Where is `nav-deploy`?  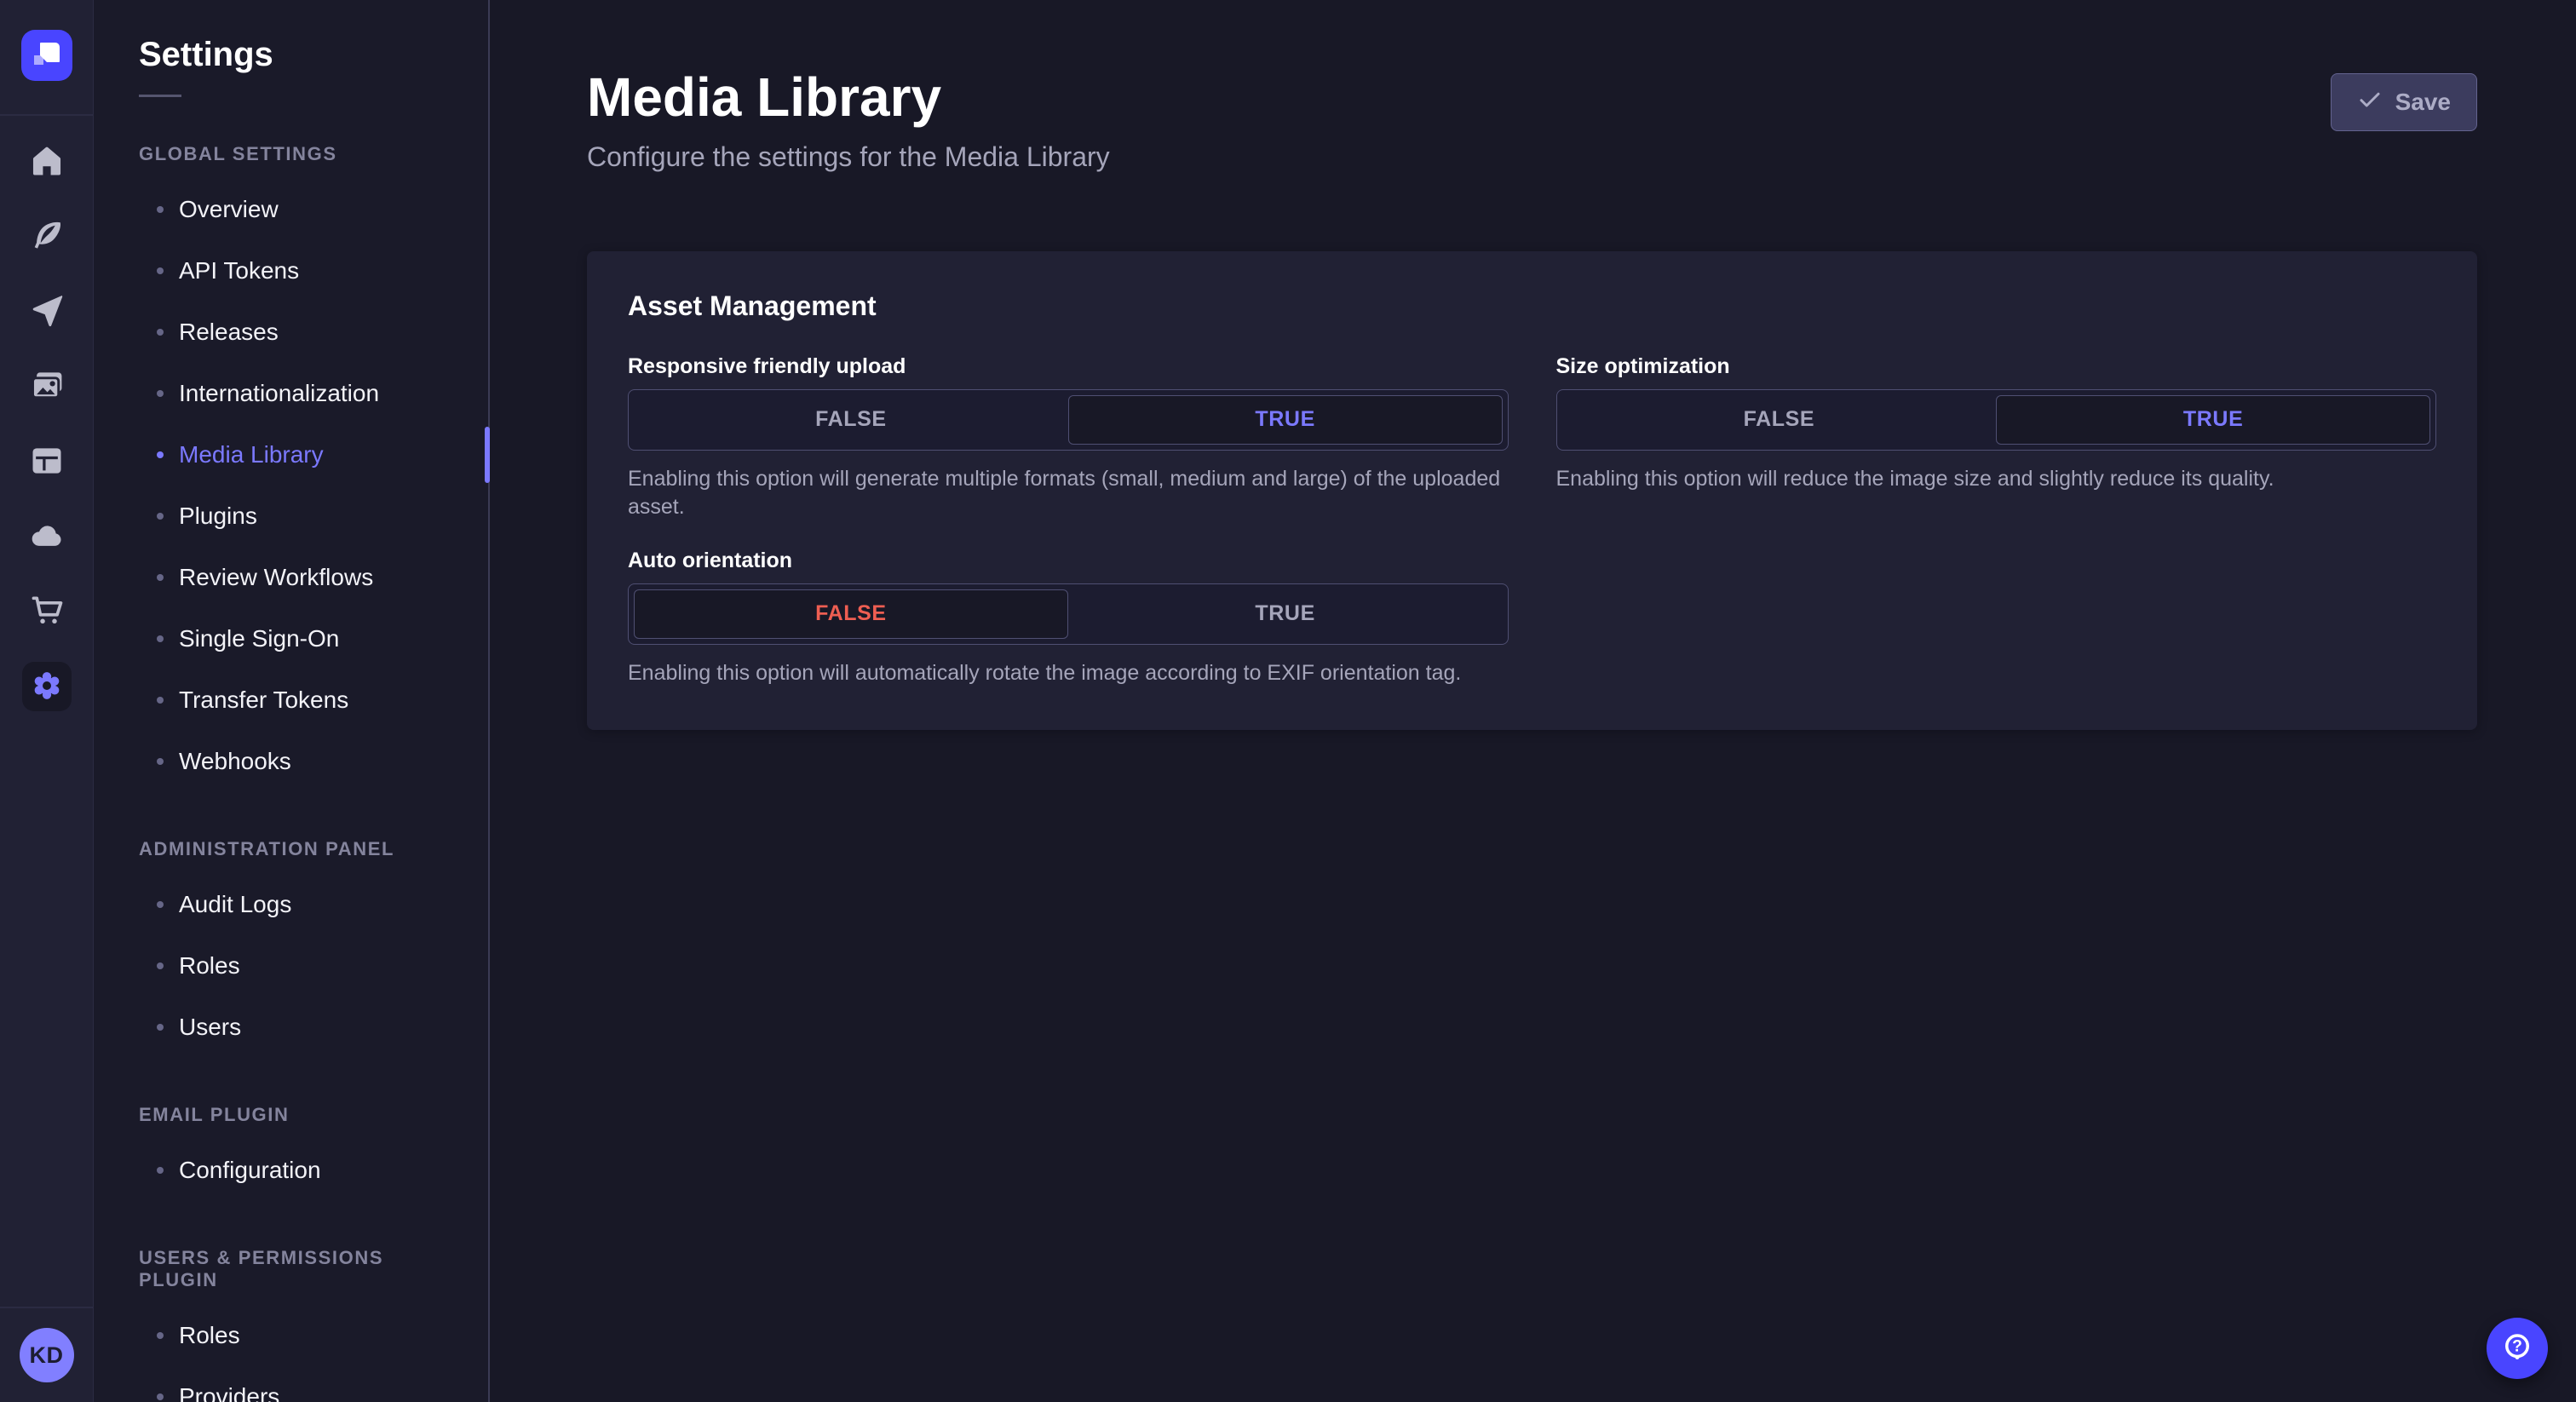
nav-deploy is located at coordinates (47, 536).